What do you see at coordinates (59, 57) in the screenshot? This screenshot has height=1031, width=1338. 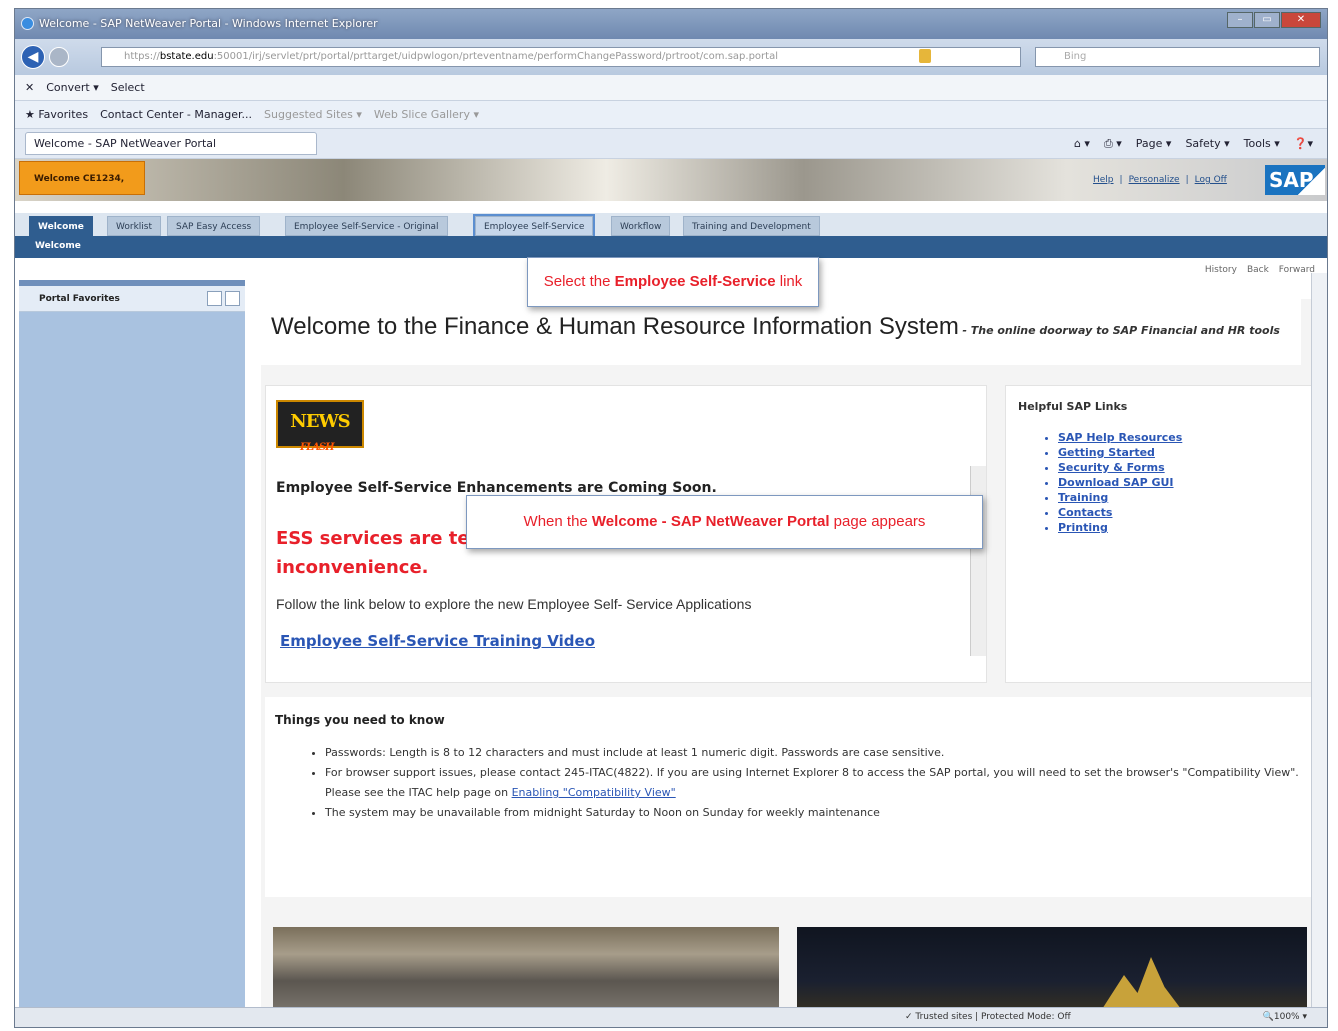 I see `forward-button` at bounding box center [59, 57].